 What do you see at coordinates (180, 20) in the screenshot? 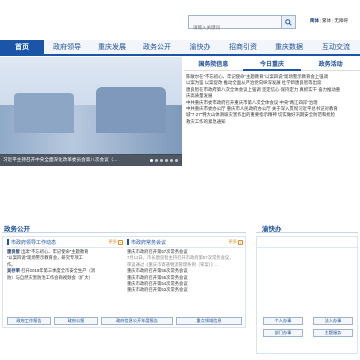
I see `header: 简体|繁体|无障碍` at bounding box center [180, 20].